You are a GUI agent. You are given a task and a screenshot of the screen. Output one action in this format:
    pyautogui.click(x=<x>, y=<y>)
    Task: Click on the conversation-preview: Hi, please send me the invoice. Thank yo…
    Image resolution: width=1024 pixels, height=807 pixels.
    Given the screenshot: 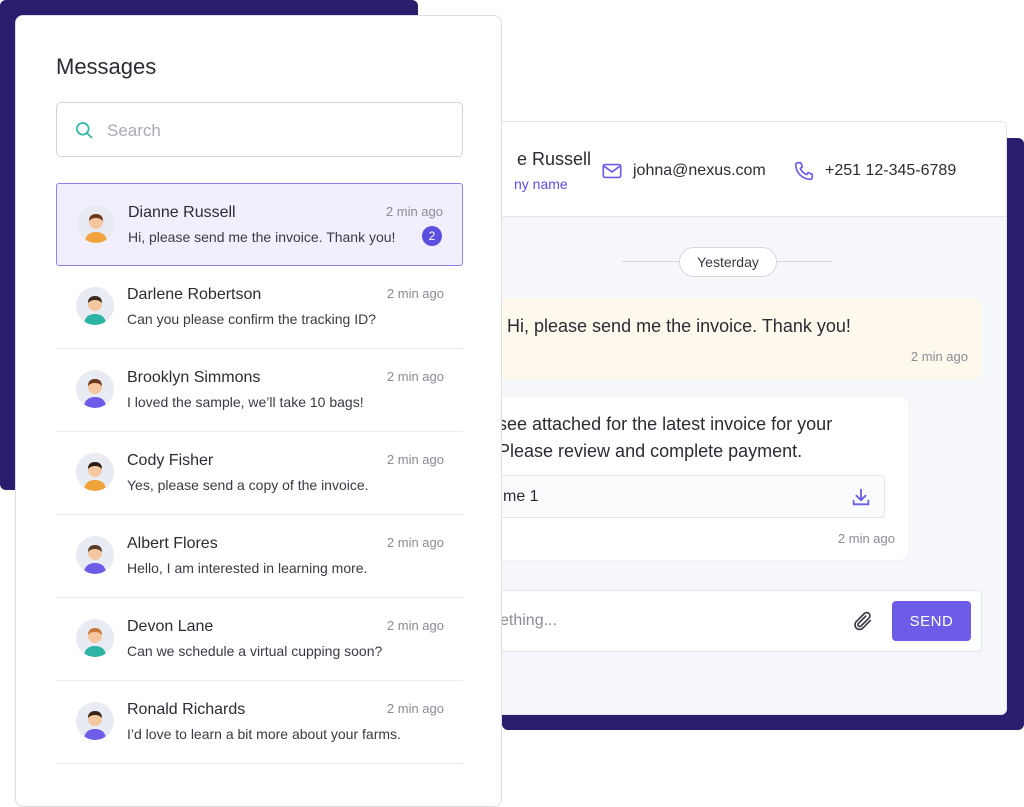 What is the action you would take?
    pyautogui.click(x=262, y=237)
    